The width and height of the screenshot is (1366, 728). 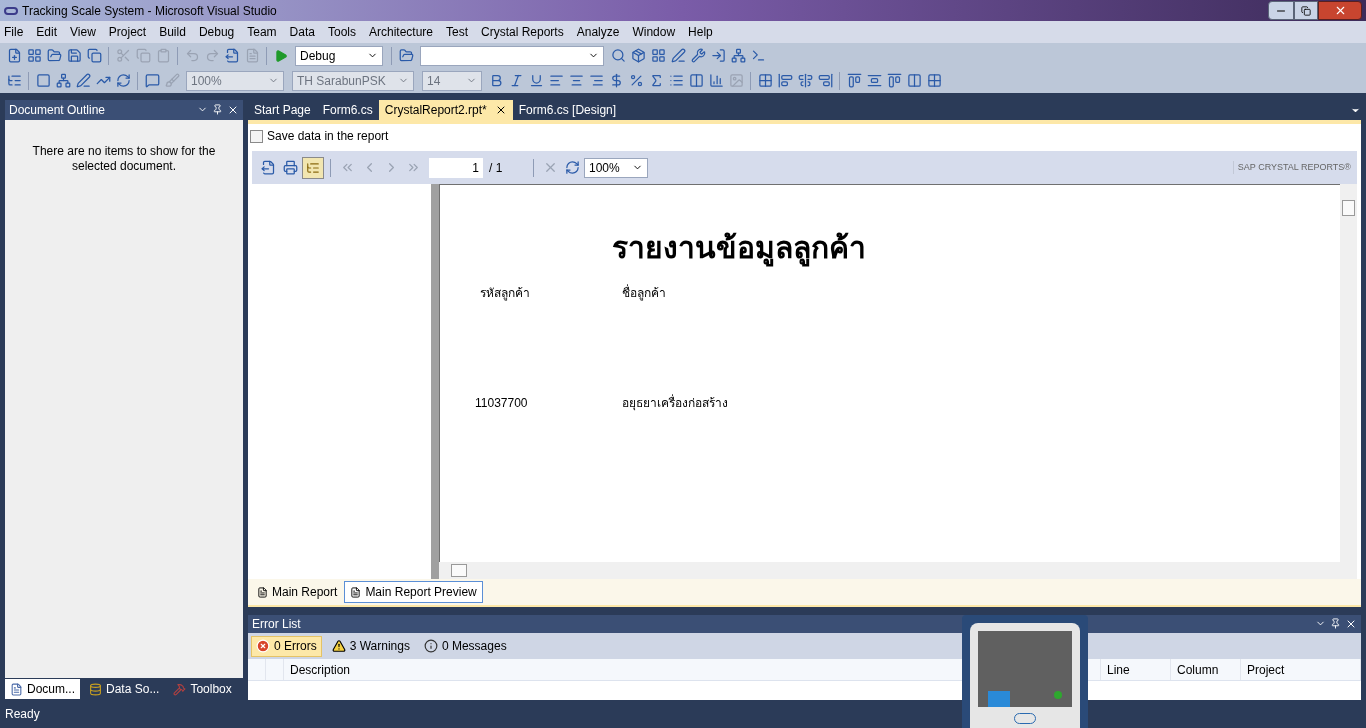 What do you see at coordinates (338, 646) in the screenshot?
I see `warning-icon` at bounding box center [338, 646].